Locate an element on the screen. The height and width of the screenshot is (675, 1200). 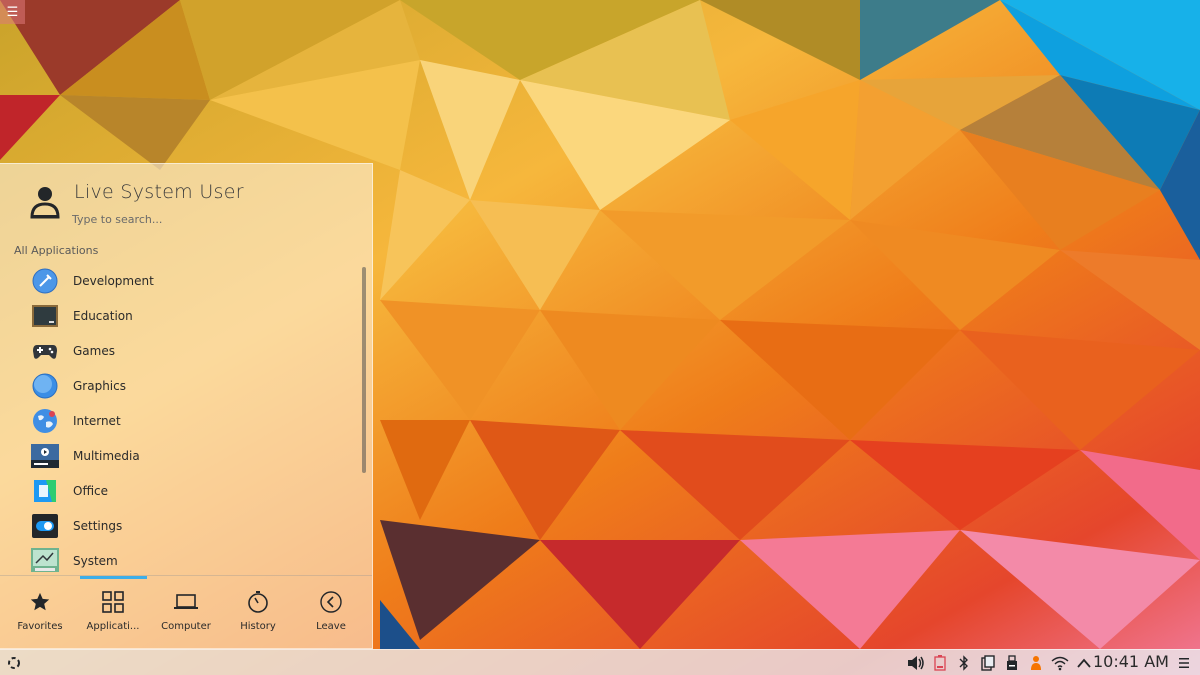
tab-computer: Computer is located at coordinates (186, 613).